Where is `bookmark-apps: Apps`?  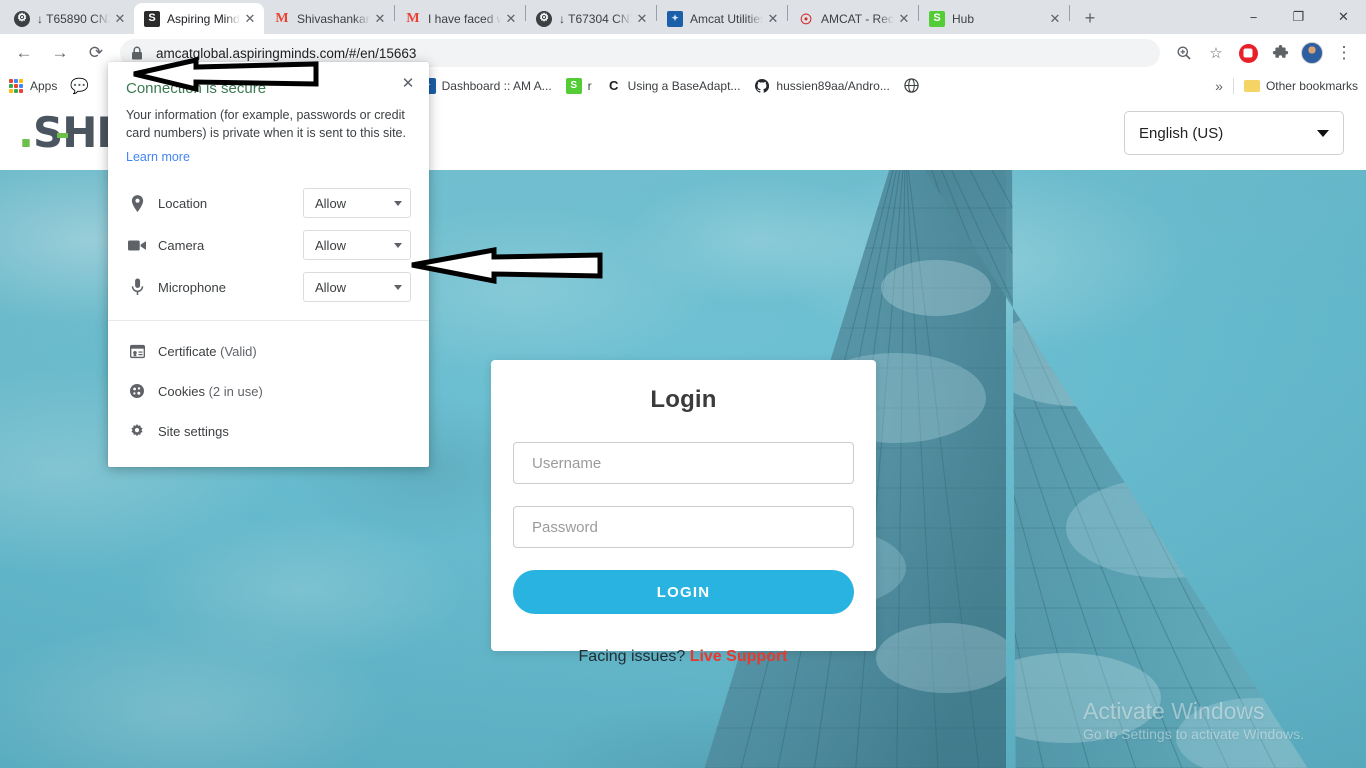 bookmark-apps: Apps is located at coordinates (32, 86).